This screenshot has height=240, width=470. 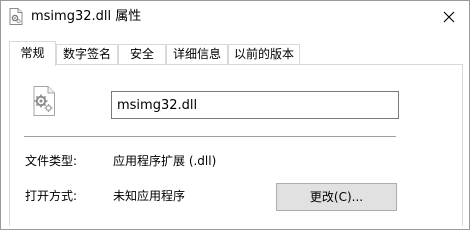 What do you see at coordinates (86, 16) in the screenshot?
I see `window-title: msimg32.dll 属性` at bounding box center [86, 16].